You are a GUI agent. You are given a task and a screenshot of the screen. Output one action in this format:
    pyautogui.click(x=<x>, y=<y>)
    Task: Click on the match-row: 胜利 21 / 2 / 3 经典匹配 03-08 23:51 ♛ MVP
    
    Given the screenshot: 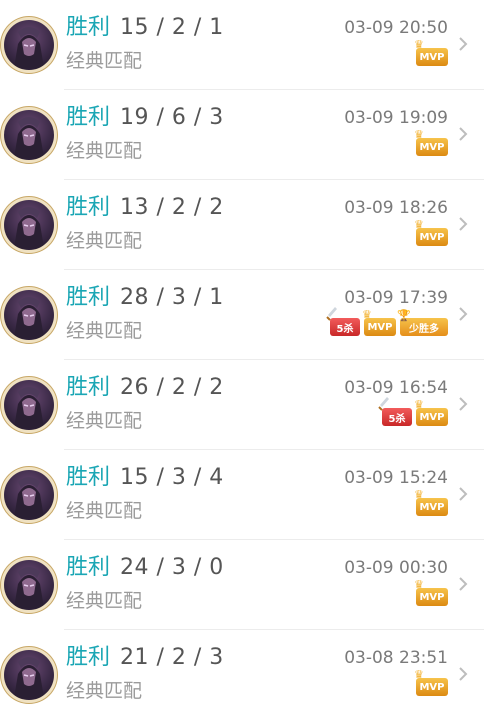 What is the action you would take?
    pyautogui.click(x=242, y=675)
    